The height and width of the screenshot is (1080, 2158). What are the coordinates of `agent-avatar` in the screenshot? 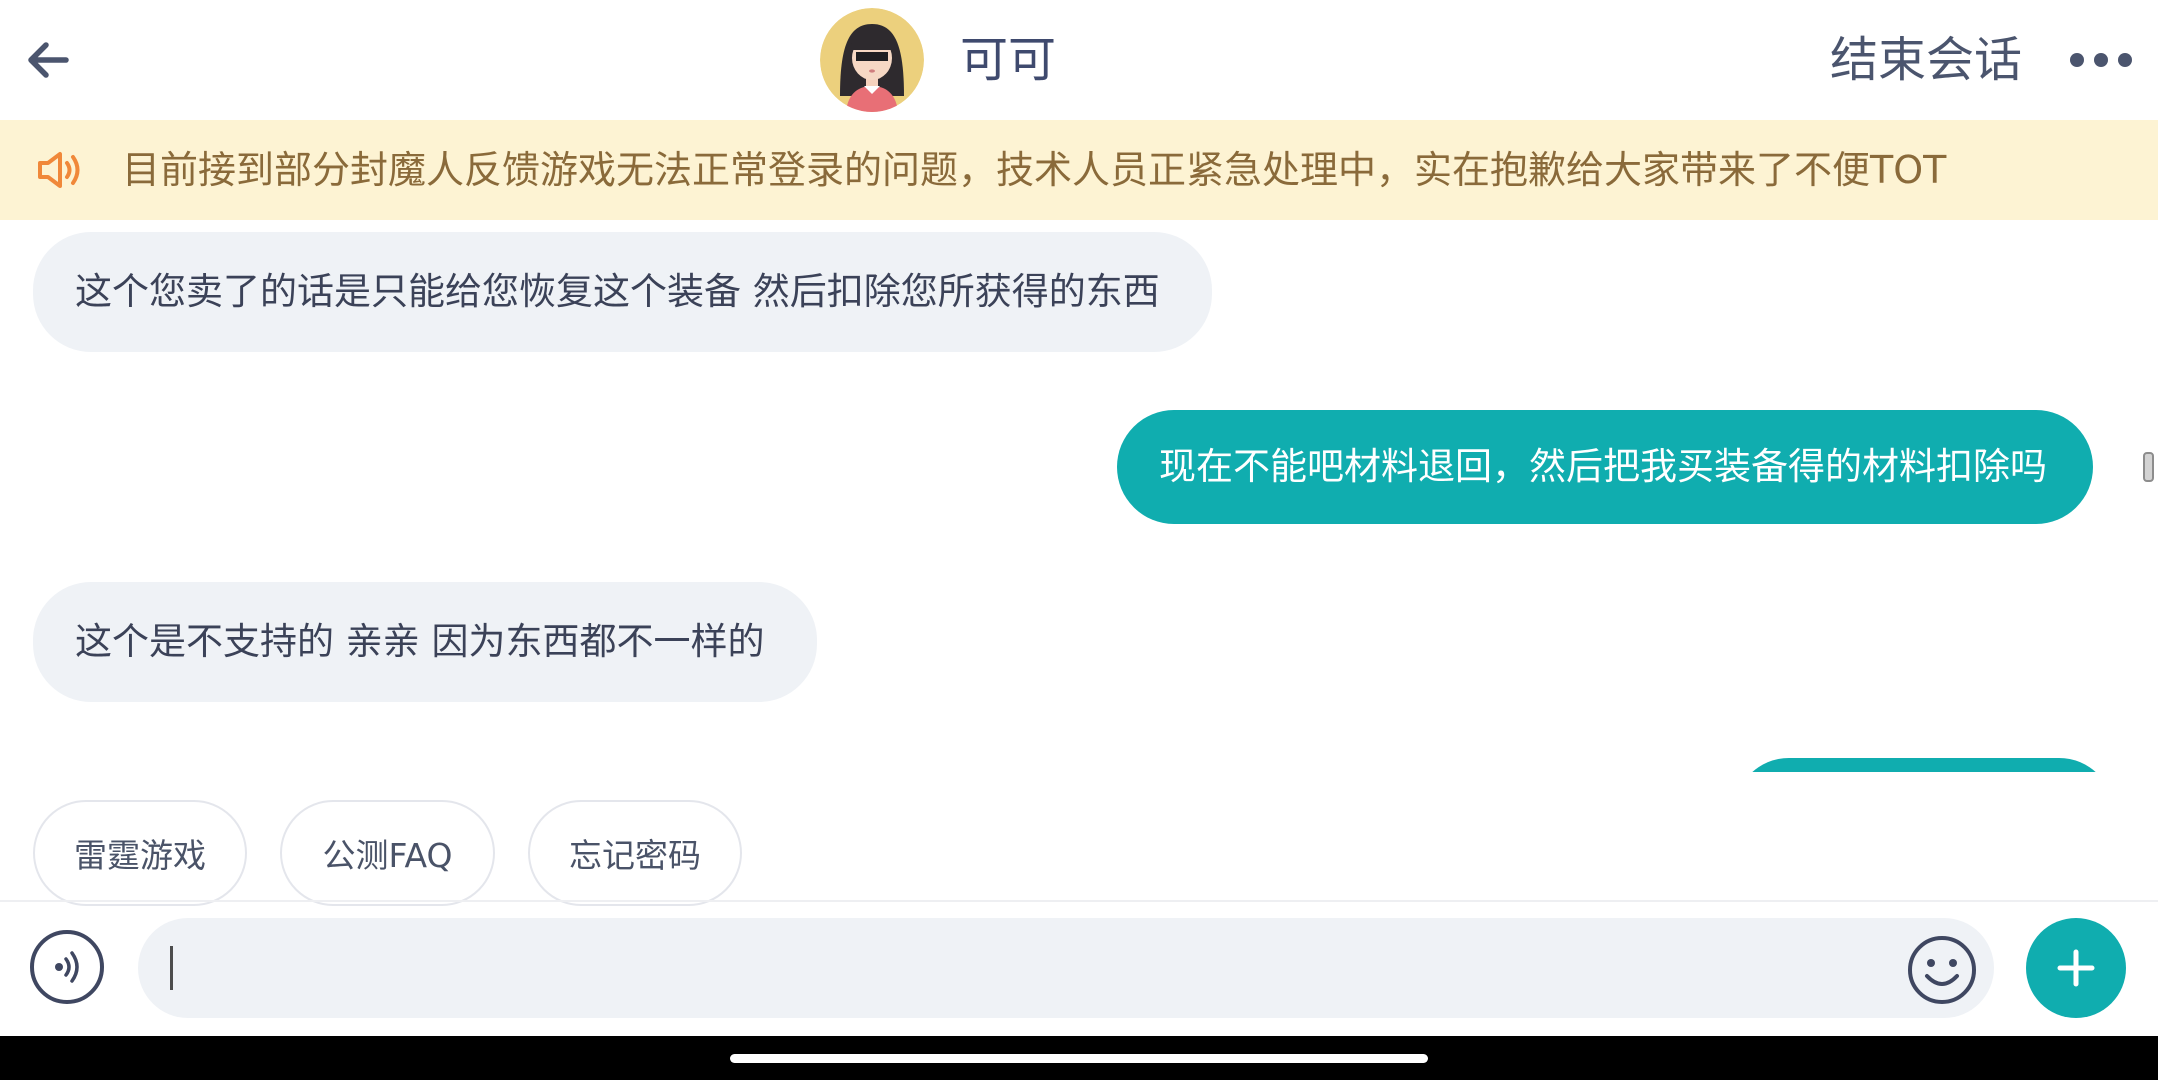 It's located at (872, 60).